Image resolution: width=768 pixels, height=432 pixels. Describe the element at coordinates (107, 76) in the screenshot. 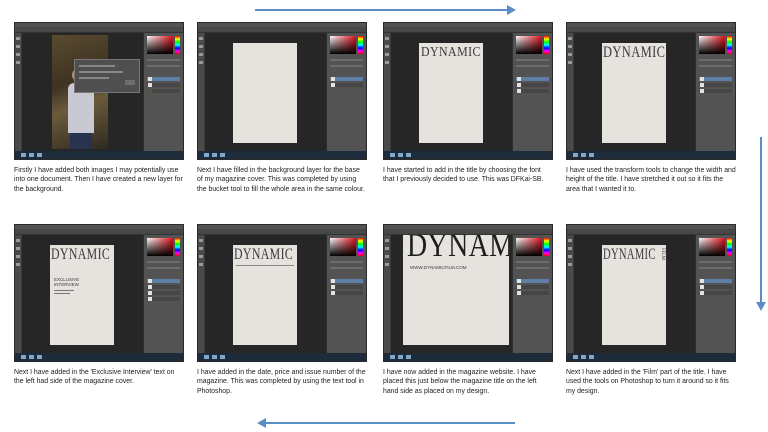

I see `new-layer-dialog` at that location.